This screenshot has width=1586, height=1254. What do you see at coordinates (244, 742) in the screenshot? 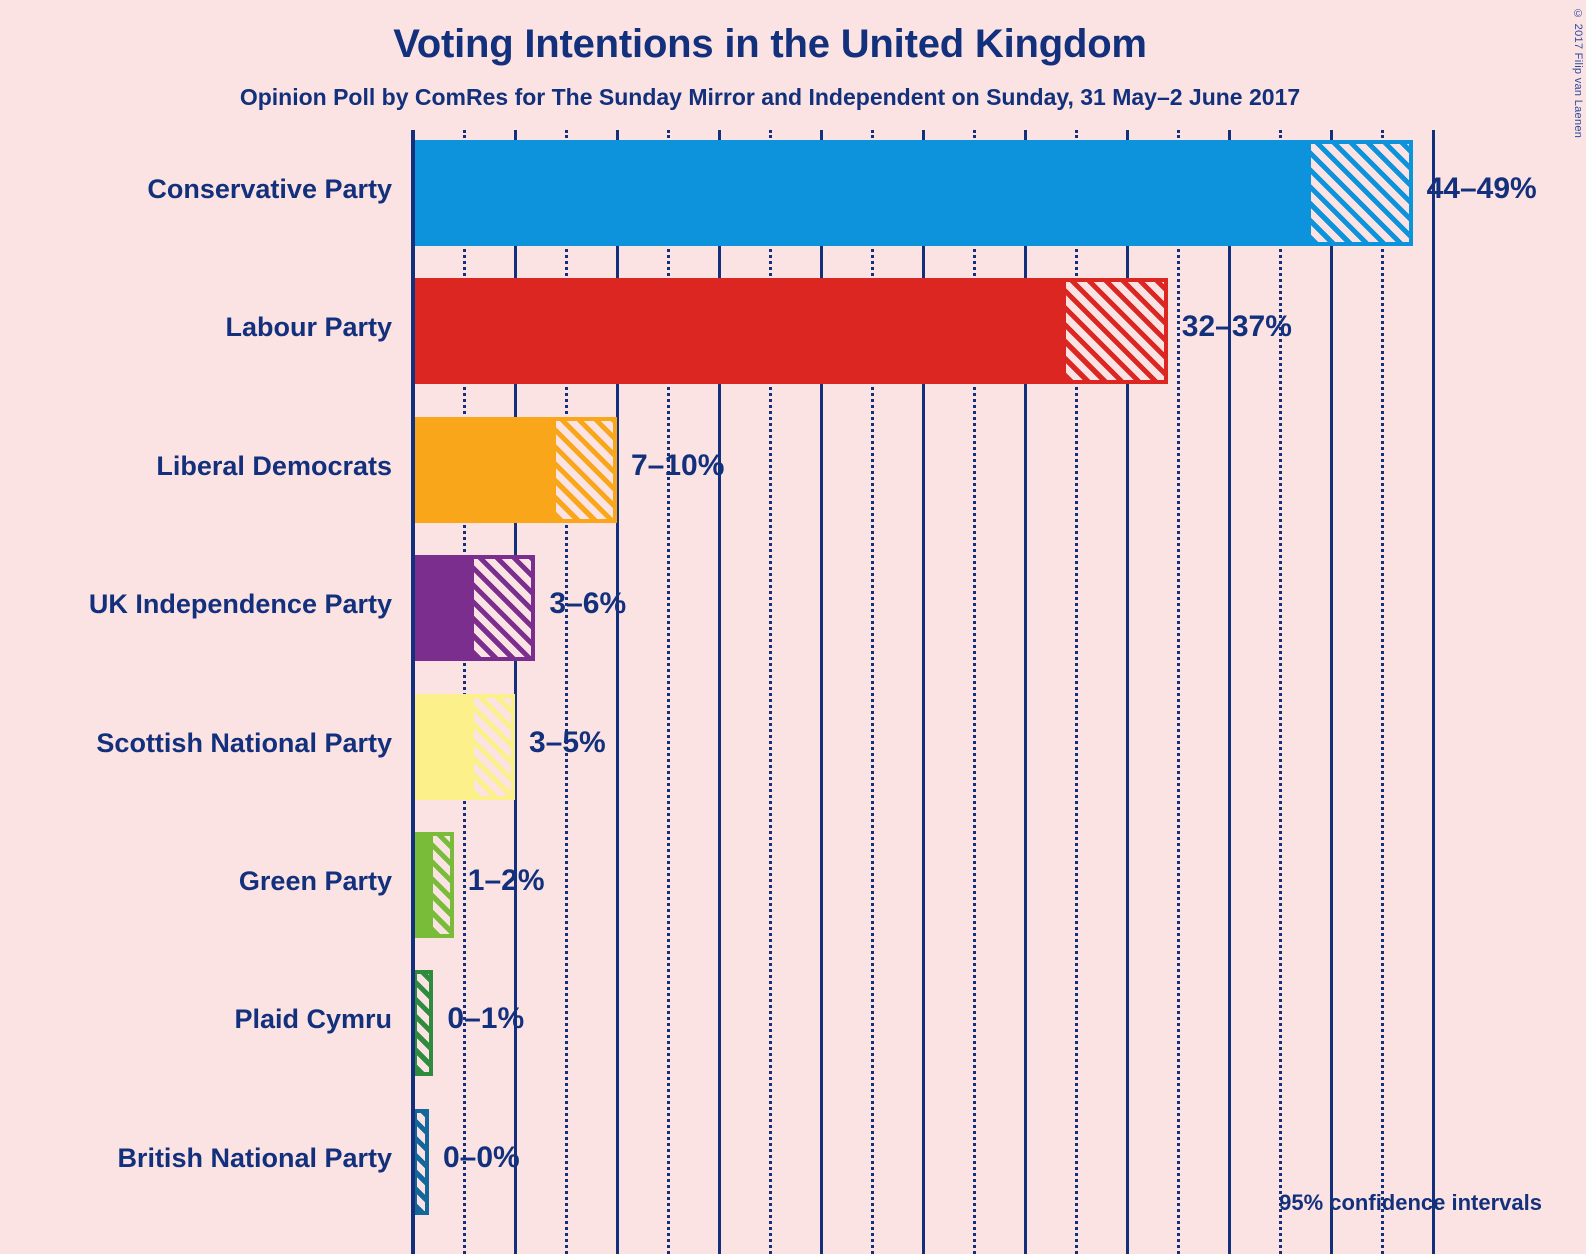
I see `category-label: Scottish National Party` at bounding box center [244, 742].